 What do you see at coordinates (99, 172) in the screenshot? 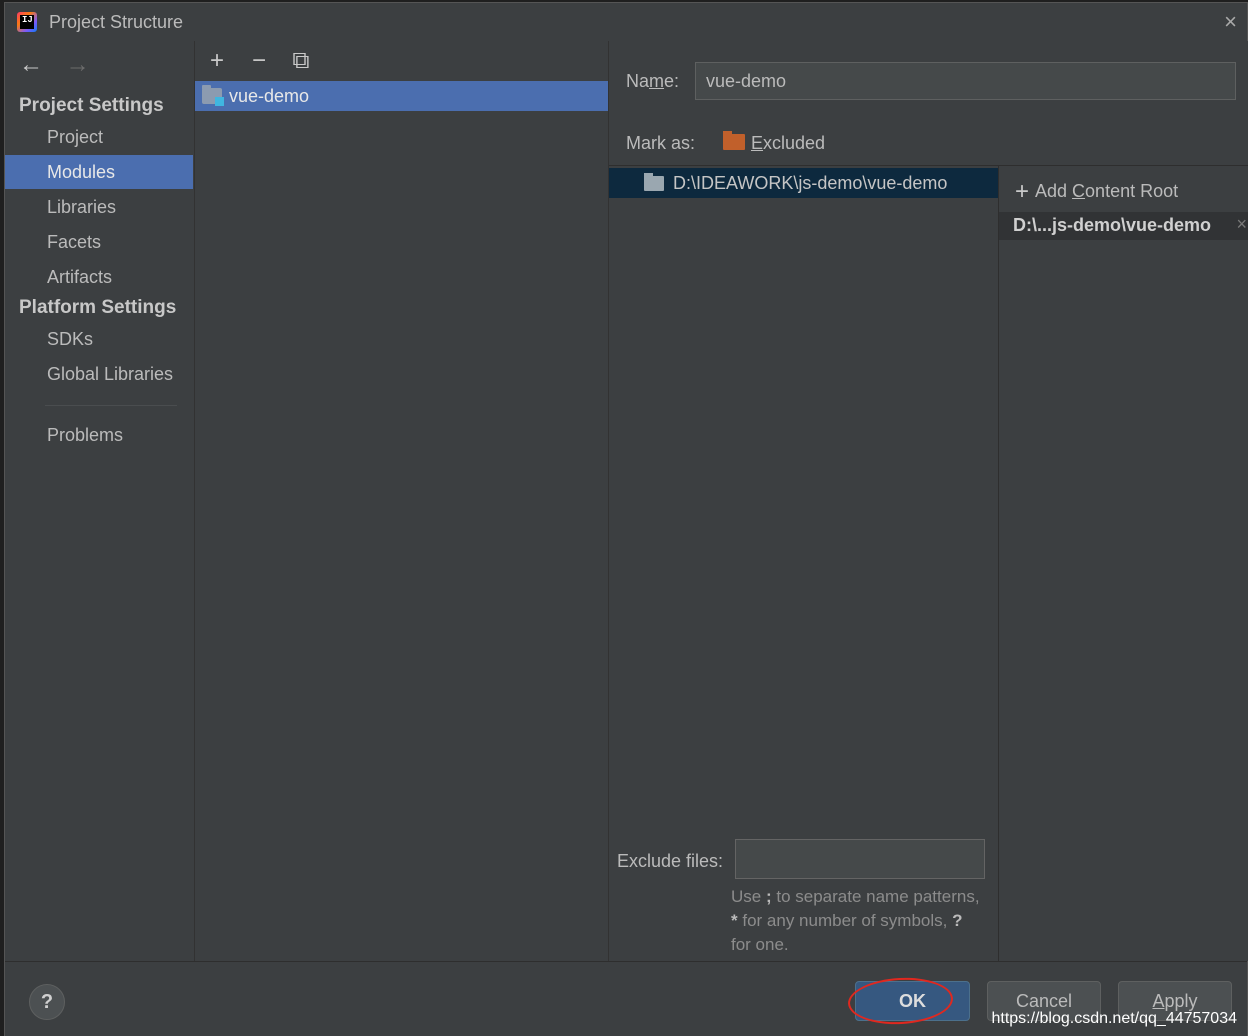
I see `sidebar-item-modules: Modules` at bounding box center [99, 172].